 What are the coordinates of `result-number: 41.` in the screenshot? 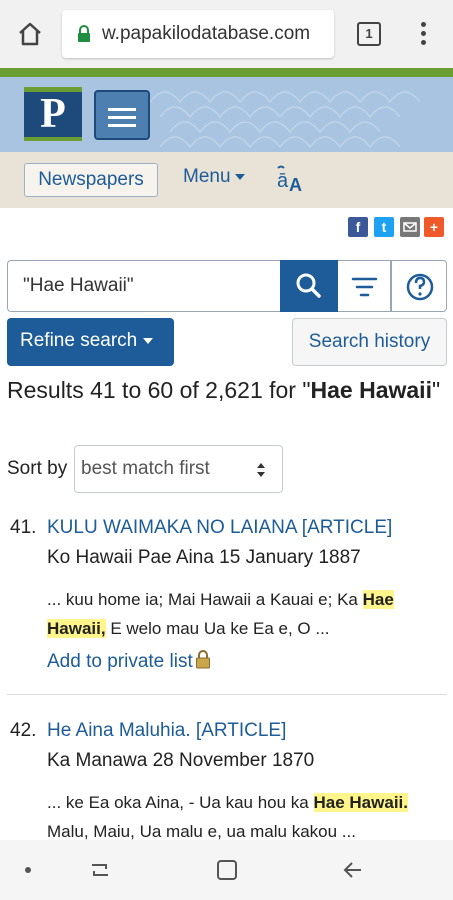 It's located at (23, 527).